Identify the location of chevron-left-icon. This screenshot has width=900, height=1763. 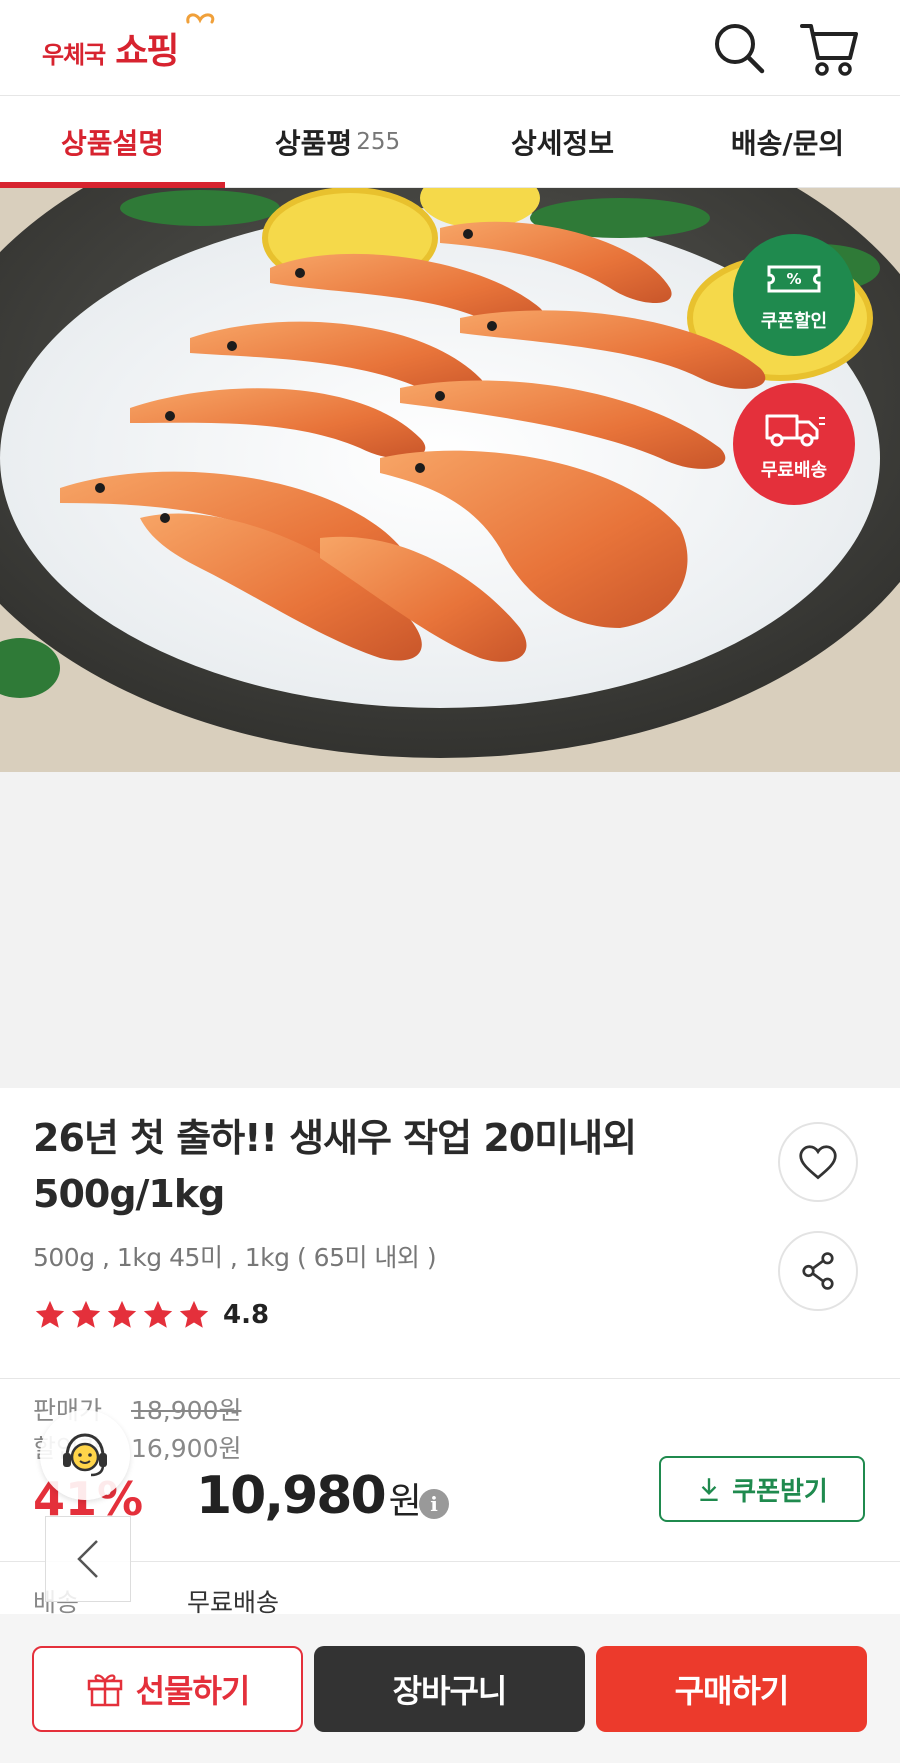
(87, 1559).